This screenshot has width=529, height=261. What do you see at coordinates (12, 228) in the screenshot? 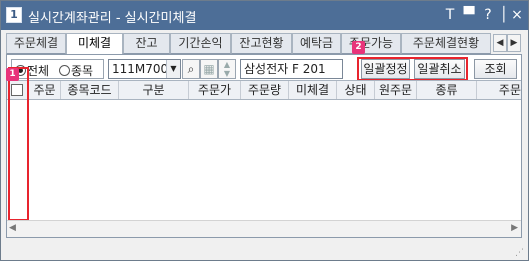
I see `scroll-left-icon: ◀` at bounding box center [12, 228].